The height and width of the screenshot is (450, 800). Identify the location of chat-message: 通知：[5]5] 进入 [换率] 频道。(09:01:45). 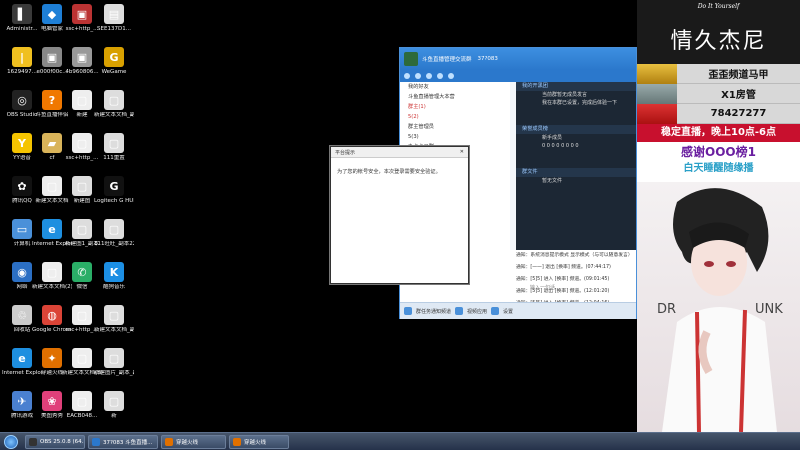
(563, 279).